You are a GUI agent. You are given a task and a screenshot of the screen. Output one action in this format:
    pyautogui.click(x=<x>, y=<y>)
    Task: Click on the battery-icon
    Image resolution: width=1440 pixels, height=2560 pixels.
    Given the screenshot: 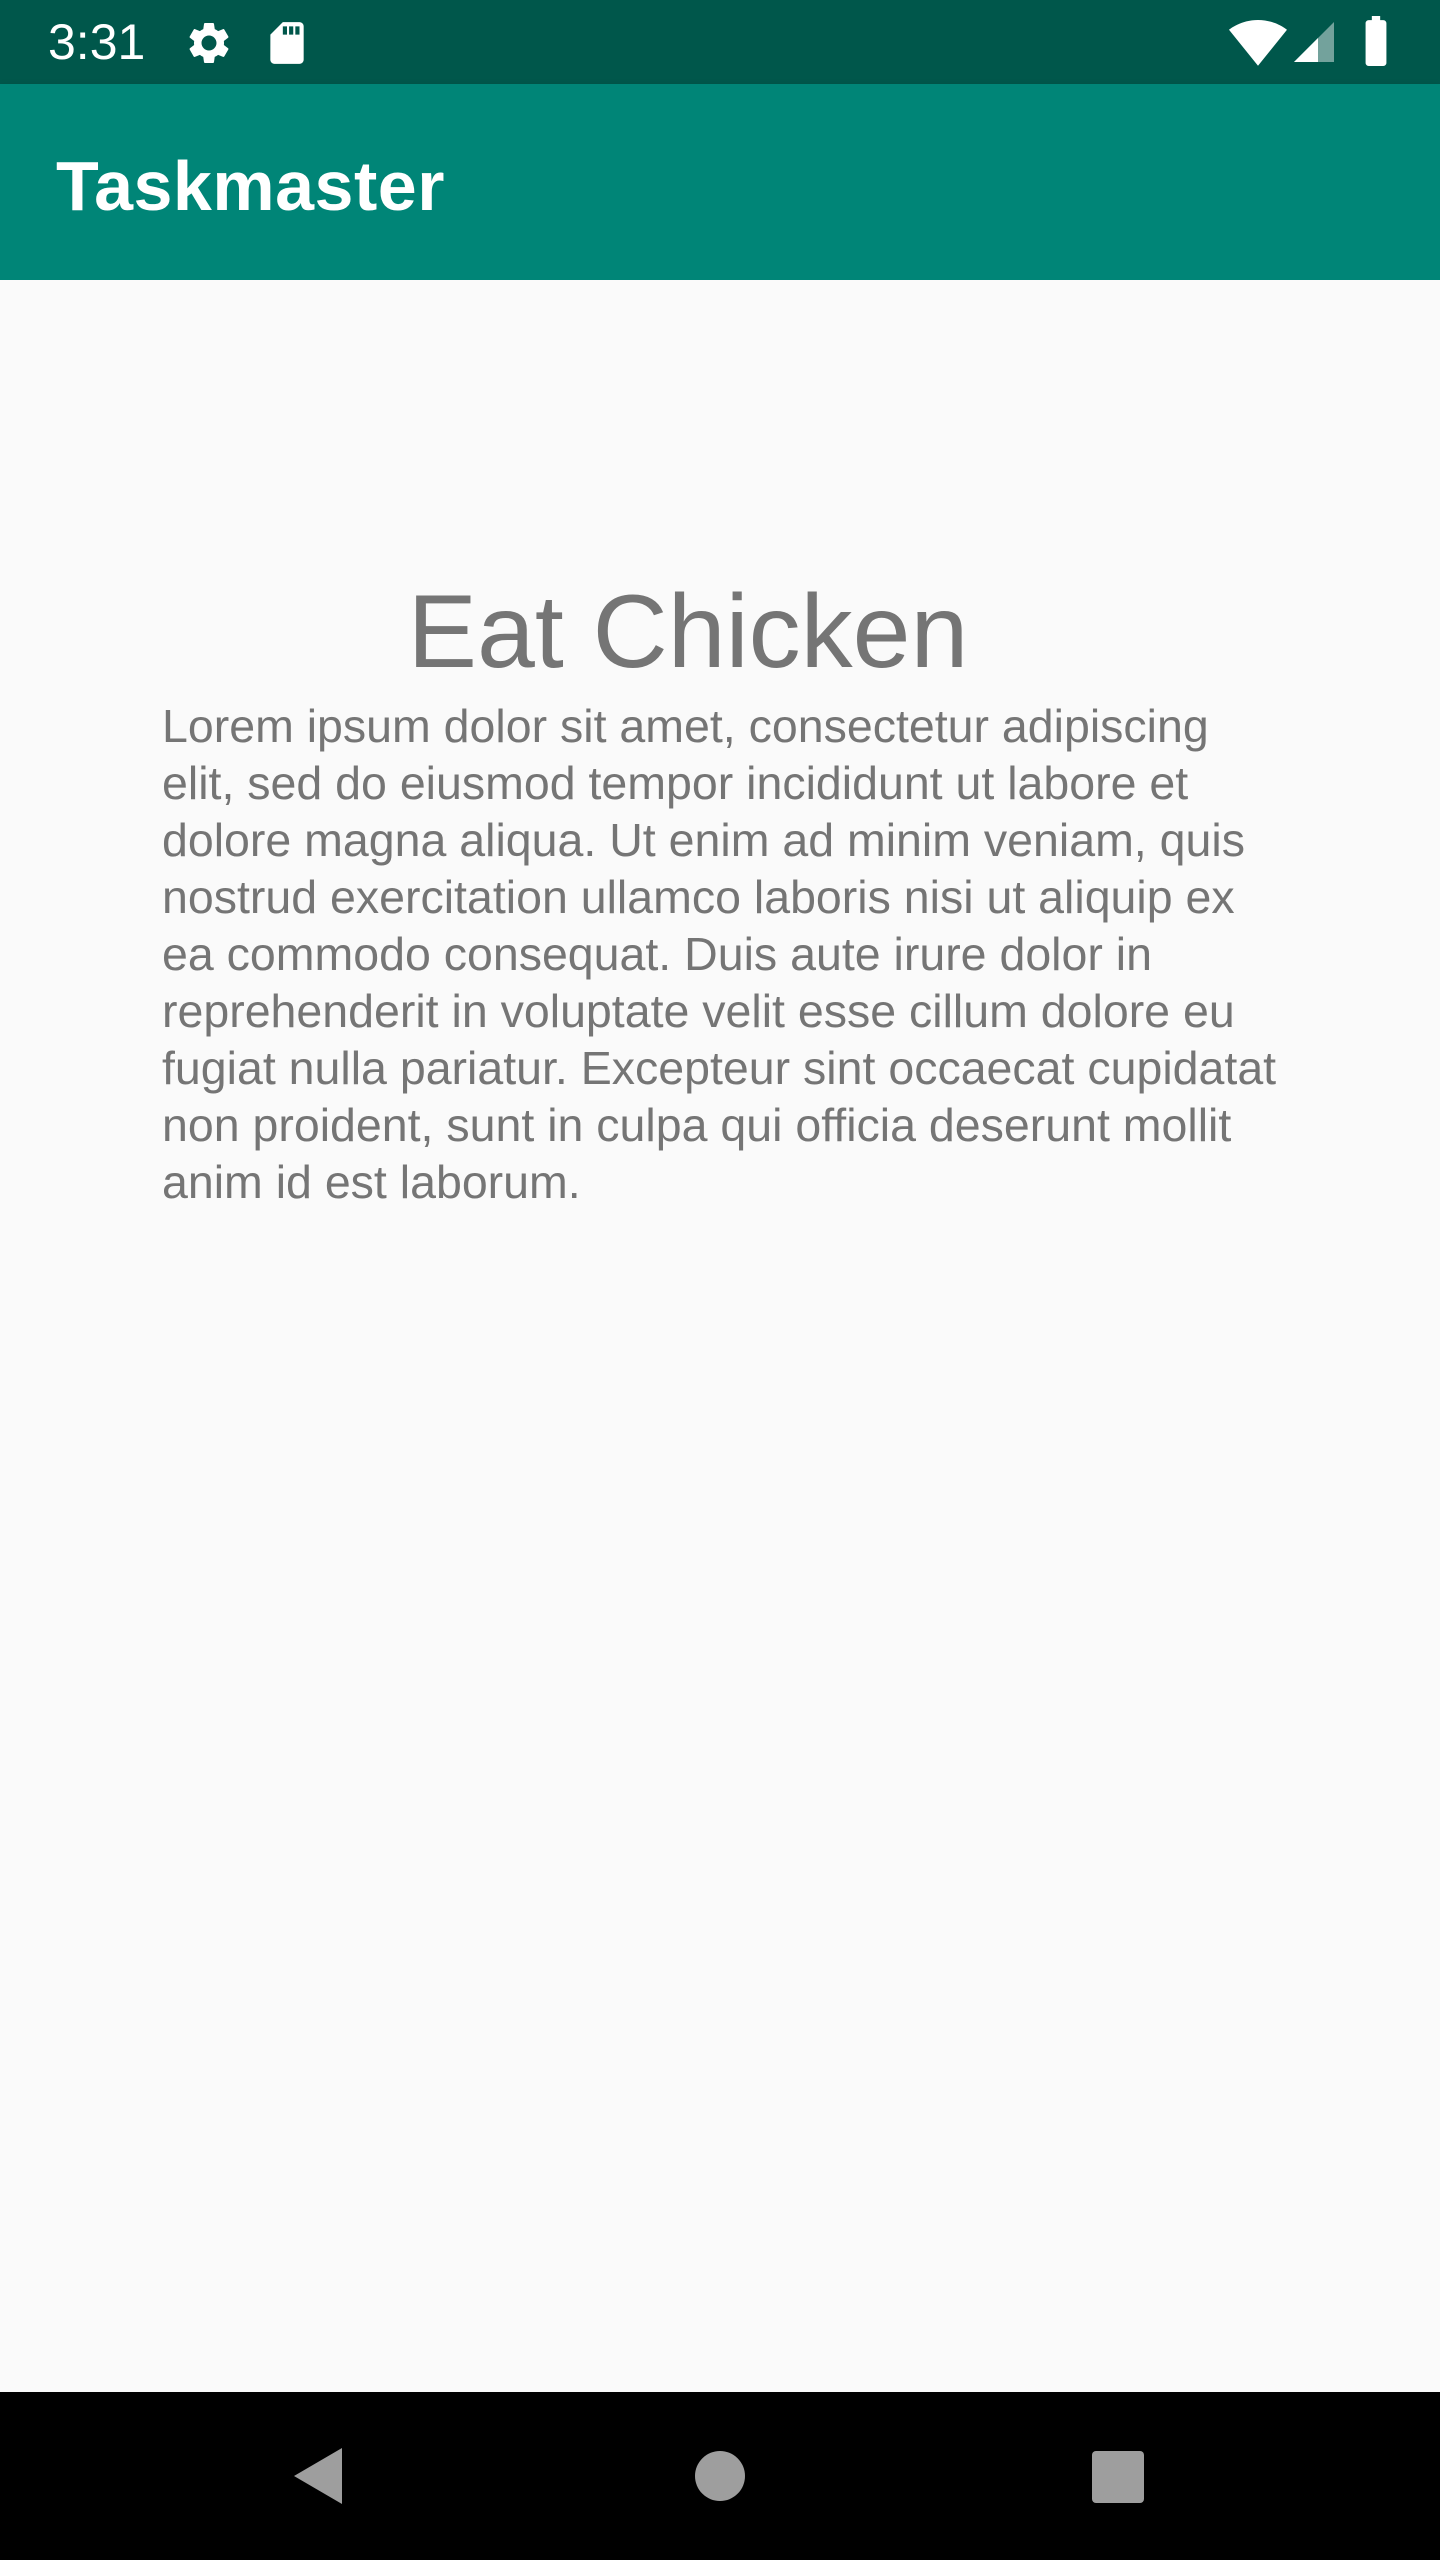 What is the action you would take?
    pyautogui.click(x=1376, y=41)
    